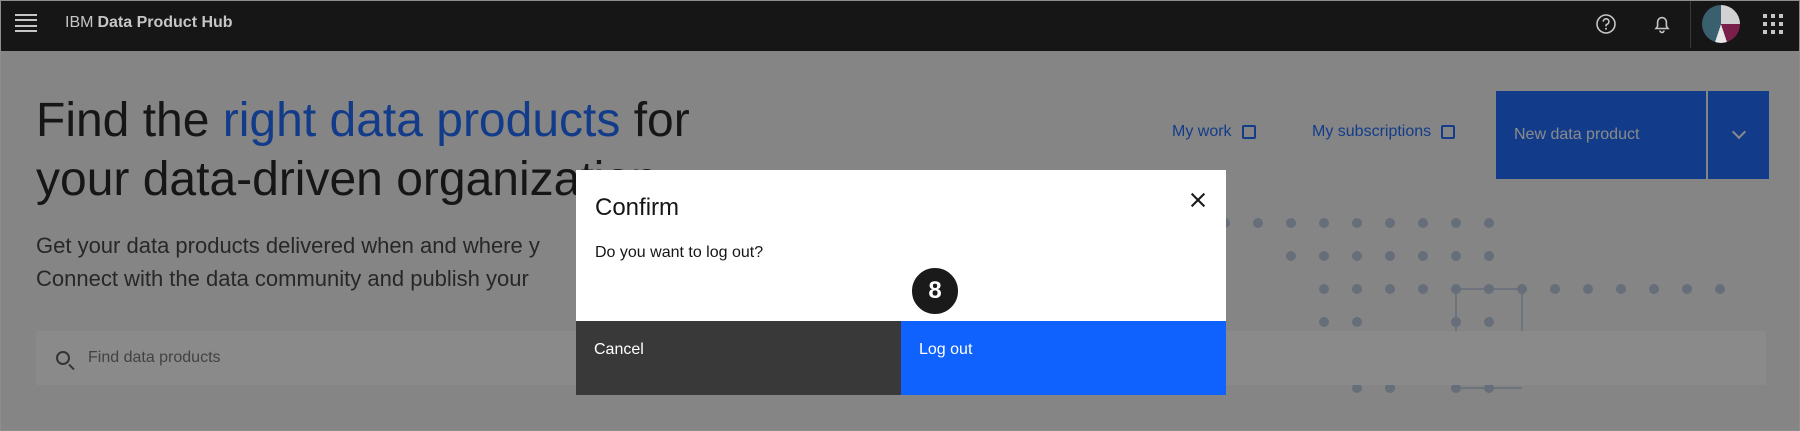 The image size is (1800, 431). What do you see at coordinates (79, 22) in the screenshot?
I see `brand-prefix: IBM` at bounding box center [79, 22].